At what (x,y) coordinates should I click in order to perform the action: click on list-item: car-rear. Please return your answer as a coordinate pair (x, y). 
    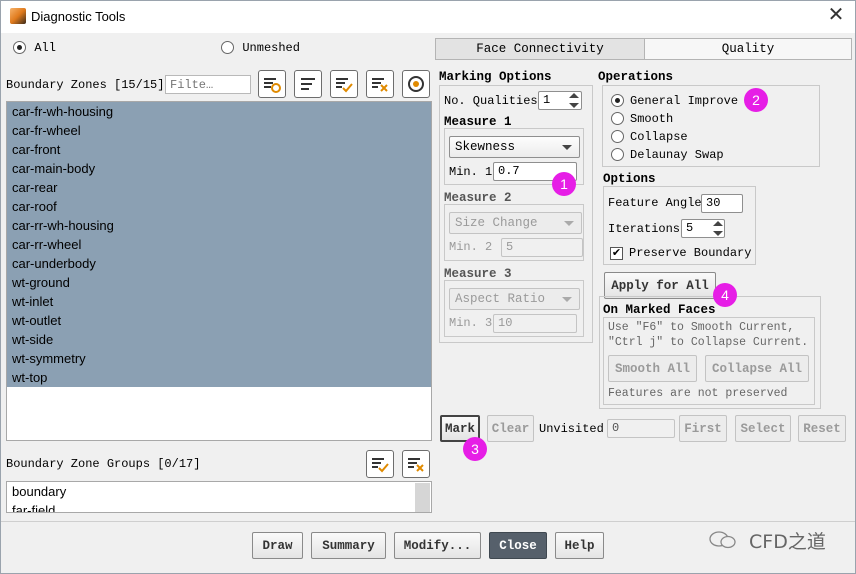
    Looking at the image, I should click on (219, 187).